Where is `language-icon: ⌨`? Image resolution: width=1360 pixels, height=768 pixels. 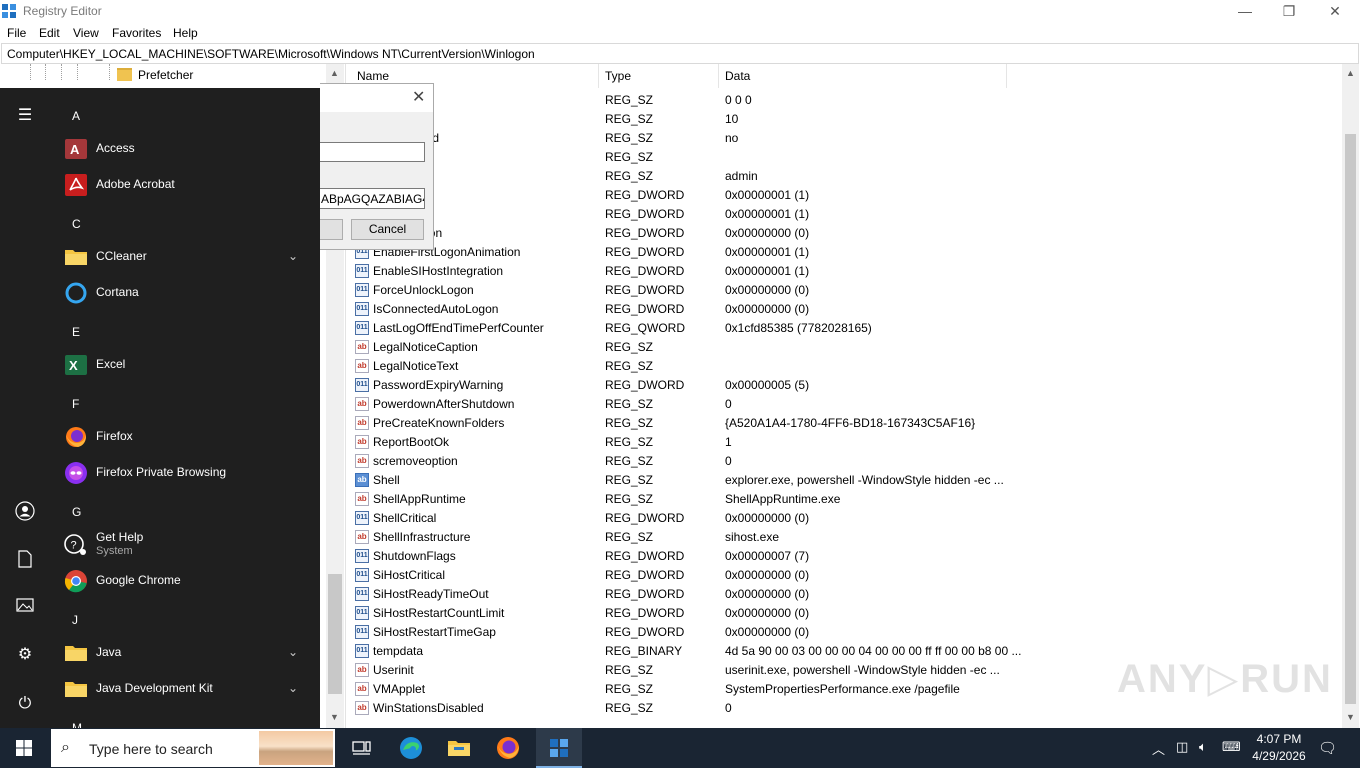
language-icon: ⌨ is located at coordinates (1231, 747).